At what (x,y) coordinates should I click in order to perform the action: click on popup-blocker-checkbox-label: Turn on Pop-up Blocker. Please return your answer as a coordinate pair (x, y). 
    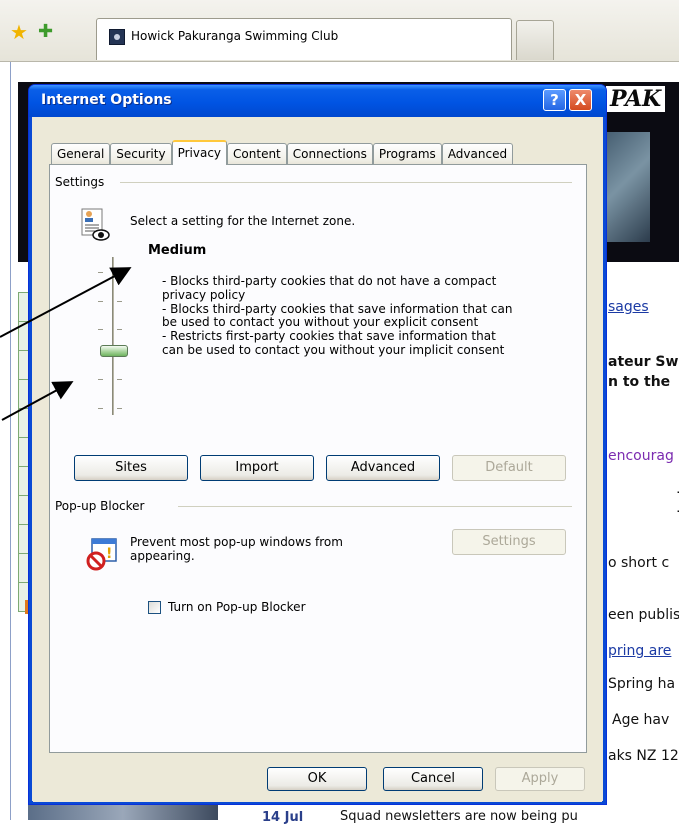
    Looking at the image, I should click on (237, 607).